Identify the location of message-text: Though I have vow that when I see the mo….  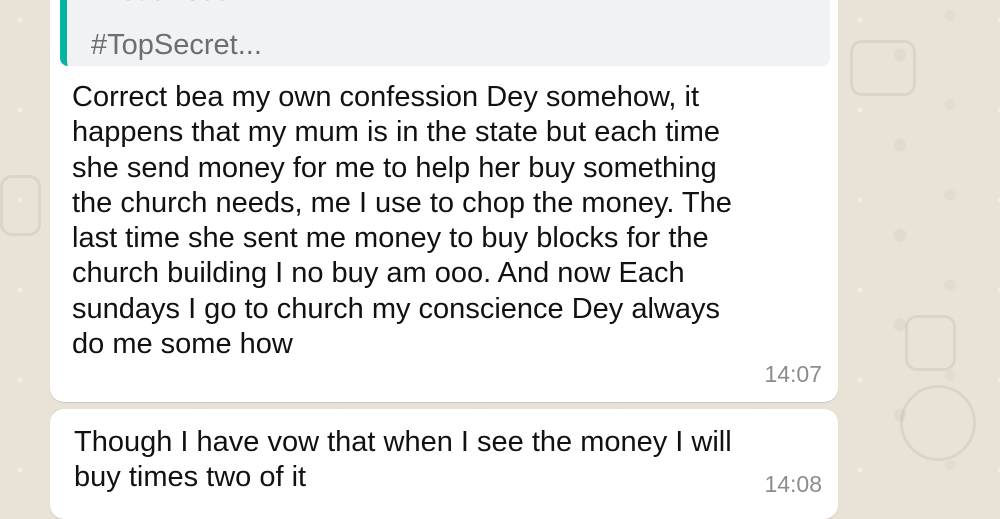
(403, 459).